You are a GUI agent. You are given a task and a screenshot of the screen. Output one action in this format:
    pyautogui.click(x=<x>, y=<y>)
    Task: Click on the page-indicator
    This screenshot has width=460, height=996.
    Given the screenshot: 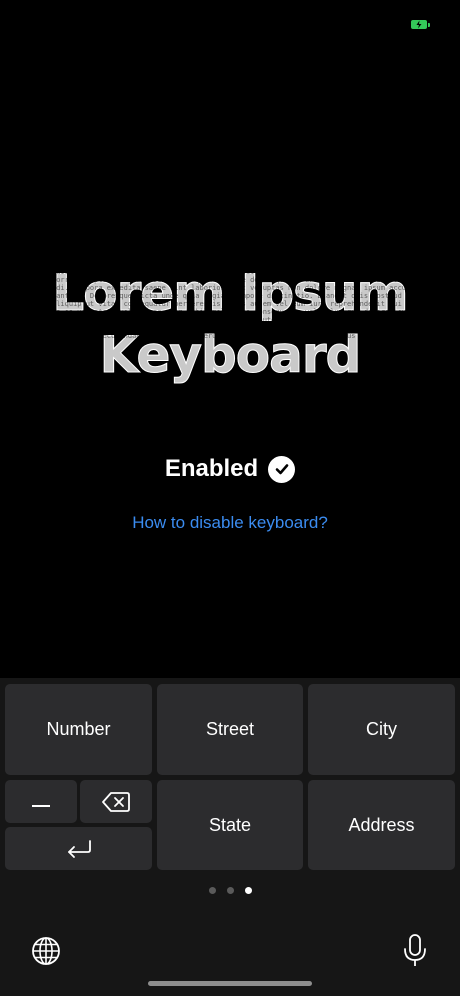 What is the action you would take?
    pyautogui.click(x=230, y=890)
    